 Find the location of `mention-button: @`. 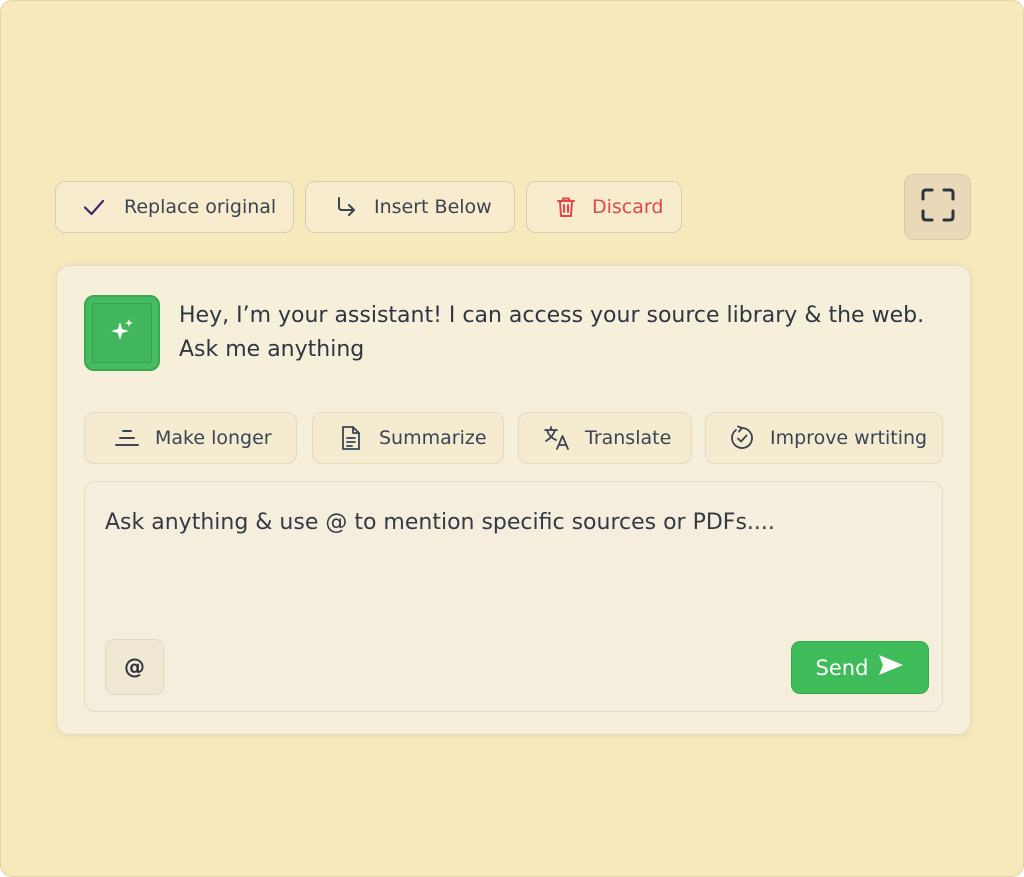

mention-button: @ is located at coordinates (134, 667).